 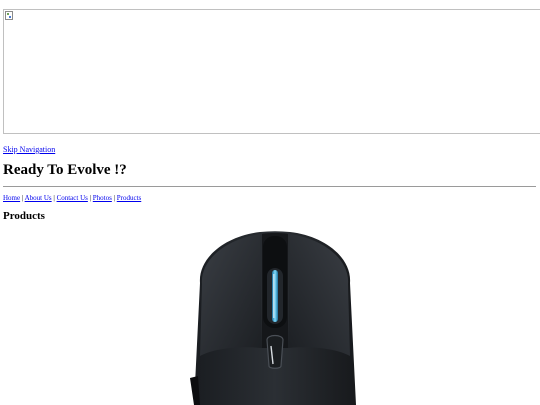 What do you see at coordinates (273, 318) in the screenshot?
I see `gaming-mouse-image` at bounding box center [273, 318].